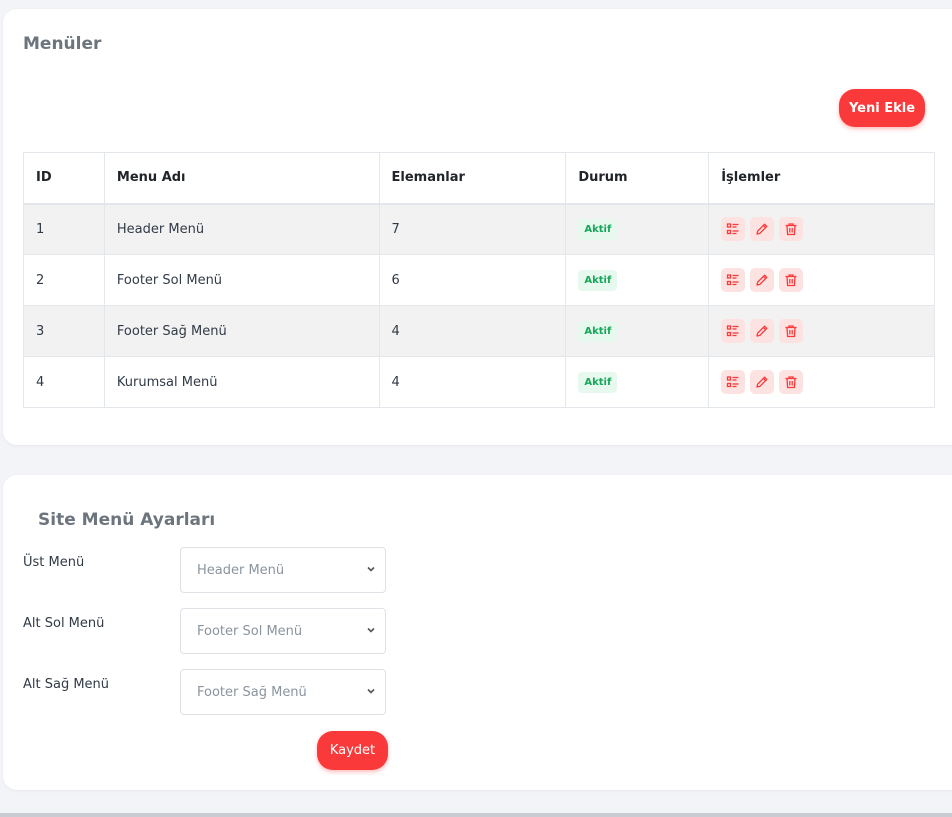 Image resolution: width=952 pixels, height=817 pixels. What do you see at coordinates (241, 382) in the screenshot?
I see `cell-name: Kurumsal Menü` at bounding box center [241, 382].